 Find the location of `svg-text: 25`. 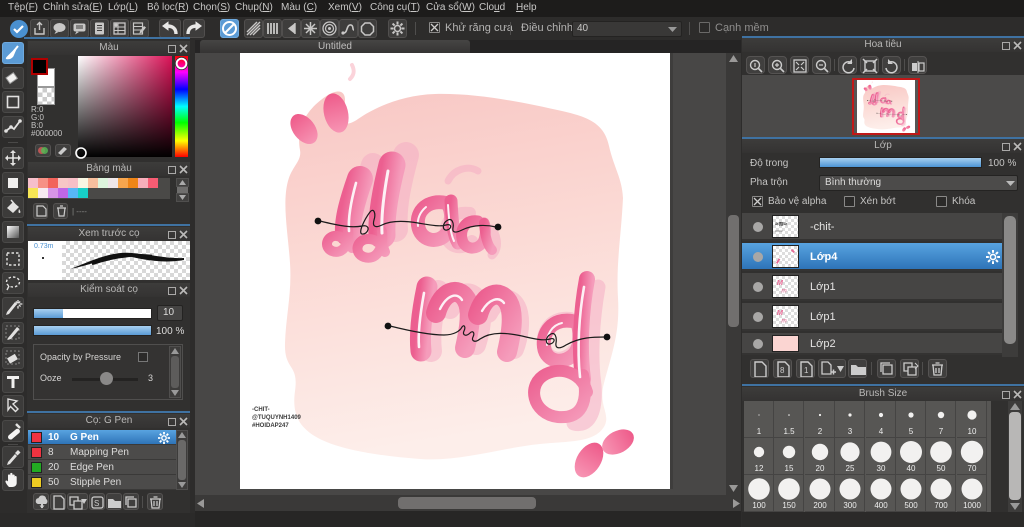

svg-text: 25 is located at coordinates (850, 468).